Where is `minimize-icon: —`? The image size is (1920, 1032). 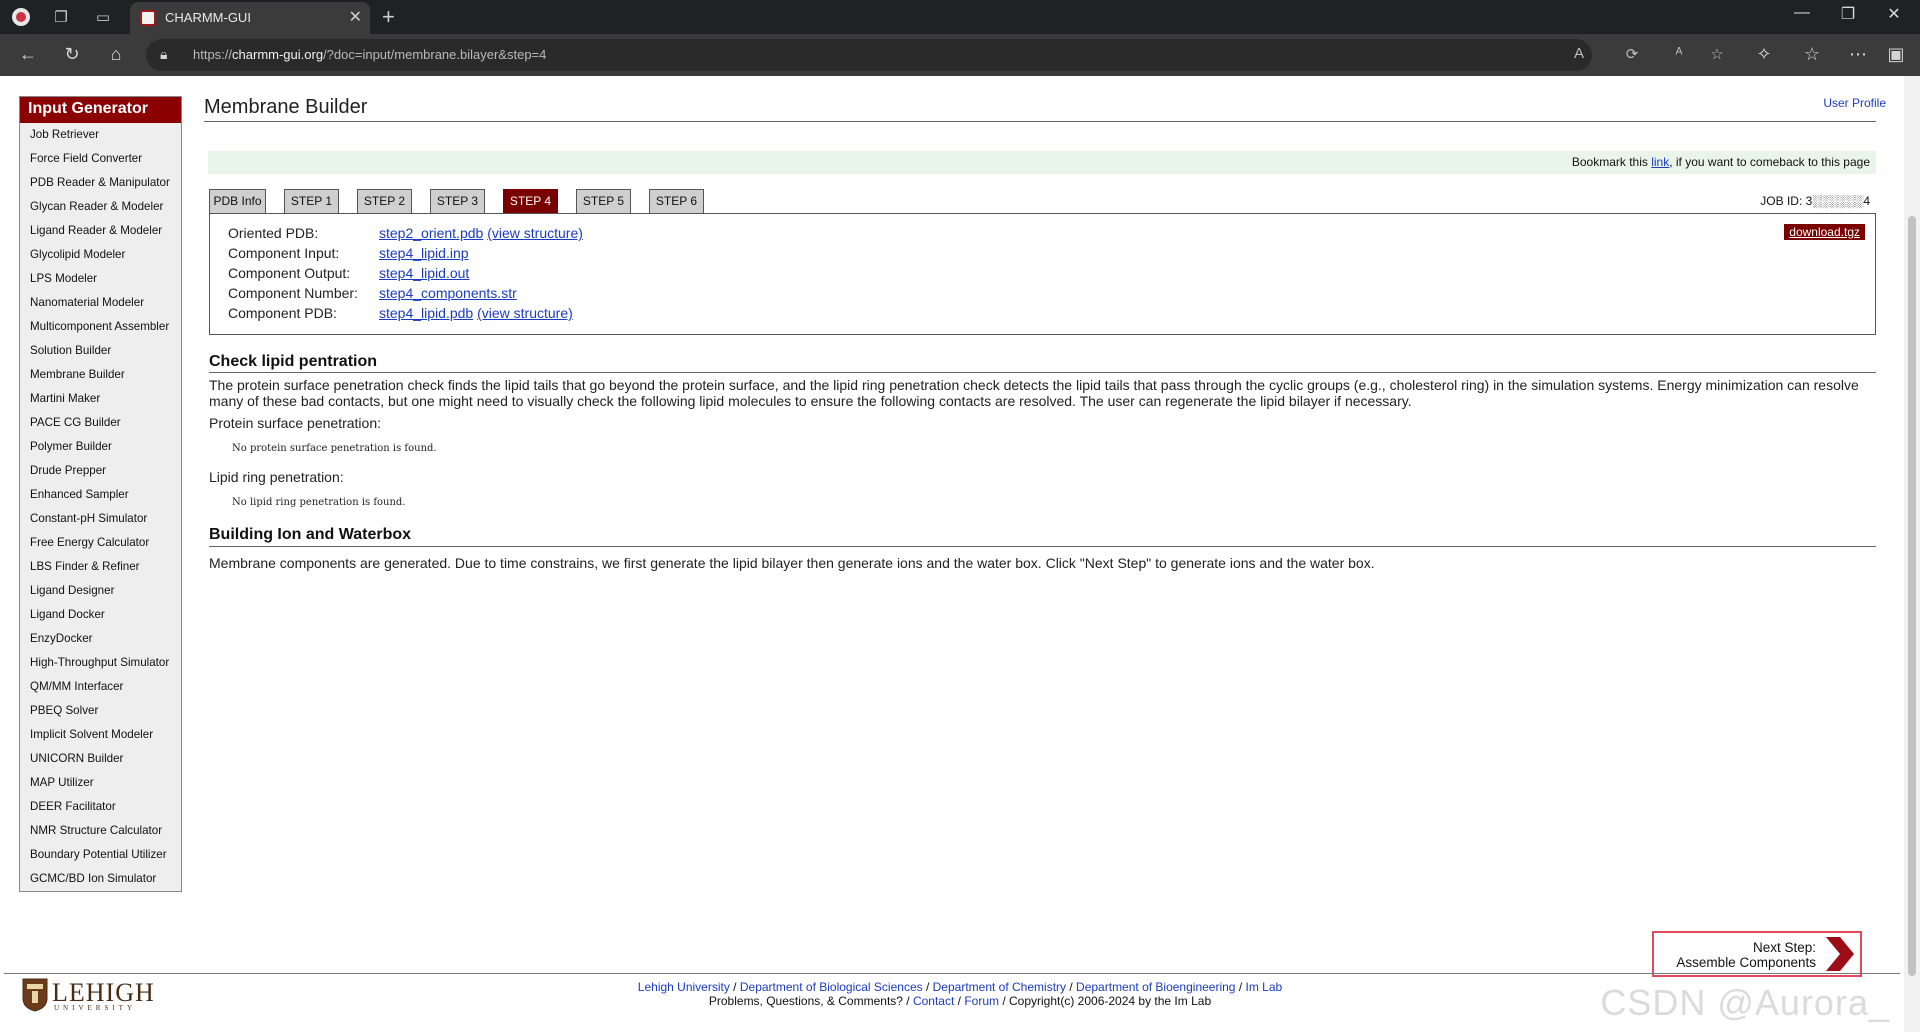
minimize-icon: — is located at coordinates (1802, 13).